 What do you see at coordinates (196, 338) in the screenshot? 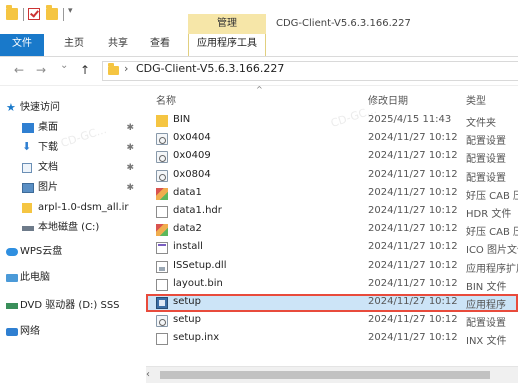
I see `file-name: setup.inx` at bounding box center [196, 338].